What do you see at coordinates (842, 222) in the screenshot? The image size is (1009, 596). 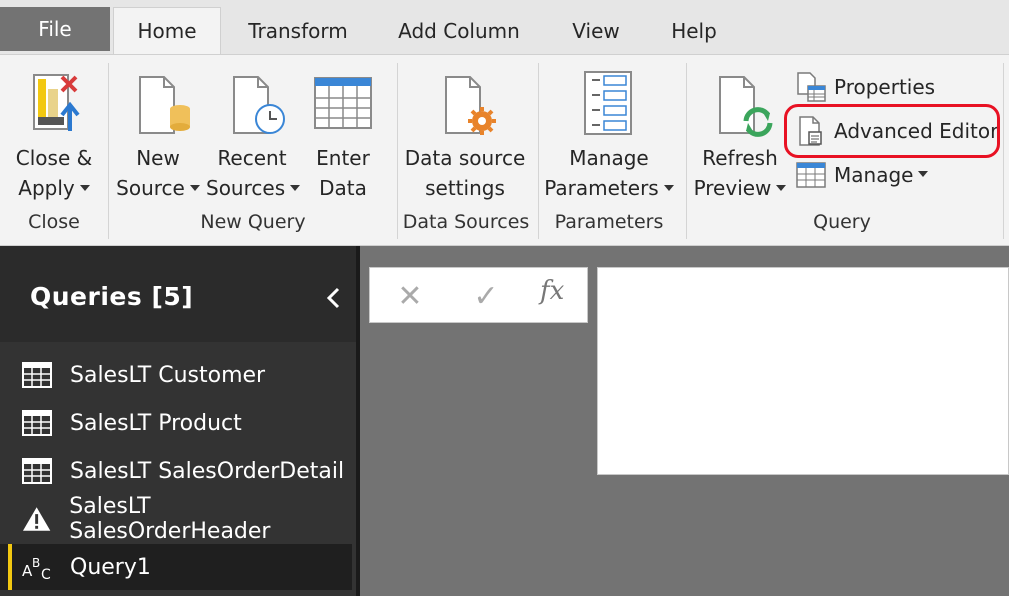 I see `group-query-label: Query` at bounding box center [842, 222].